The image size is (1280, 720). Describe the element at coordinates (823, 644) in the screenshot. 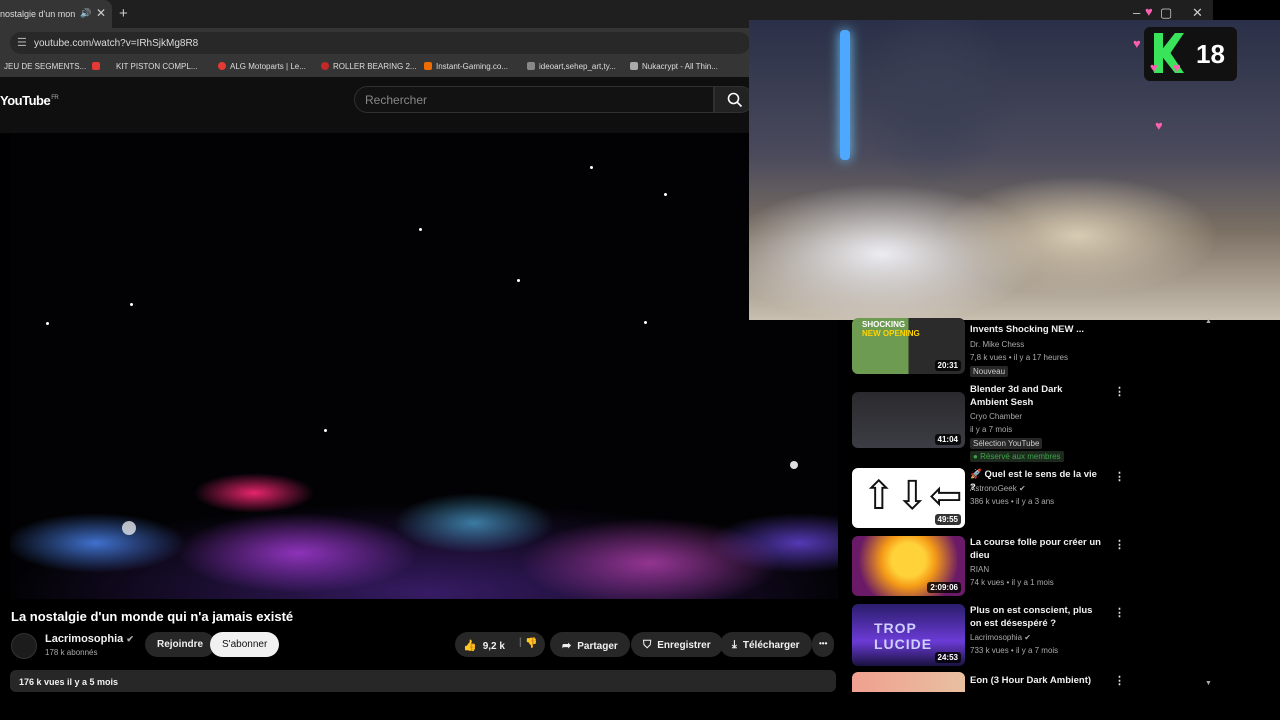

I see `more-actions-button: •••` at that location.